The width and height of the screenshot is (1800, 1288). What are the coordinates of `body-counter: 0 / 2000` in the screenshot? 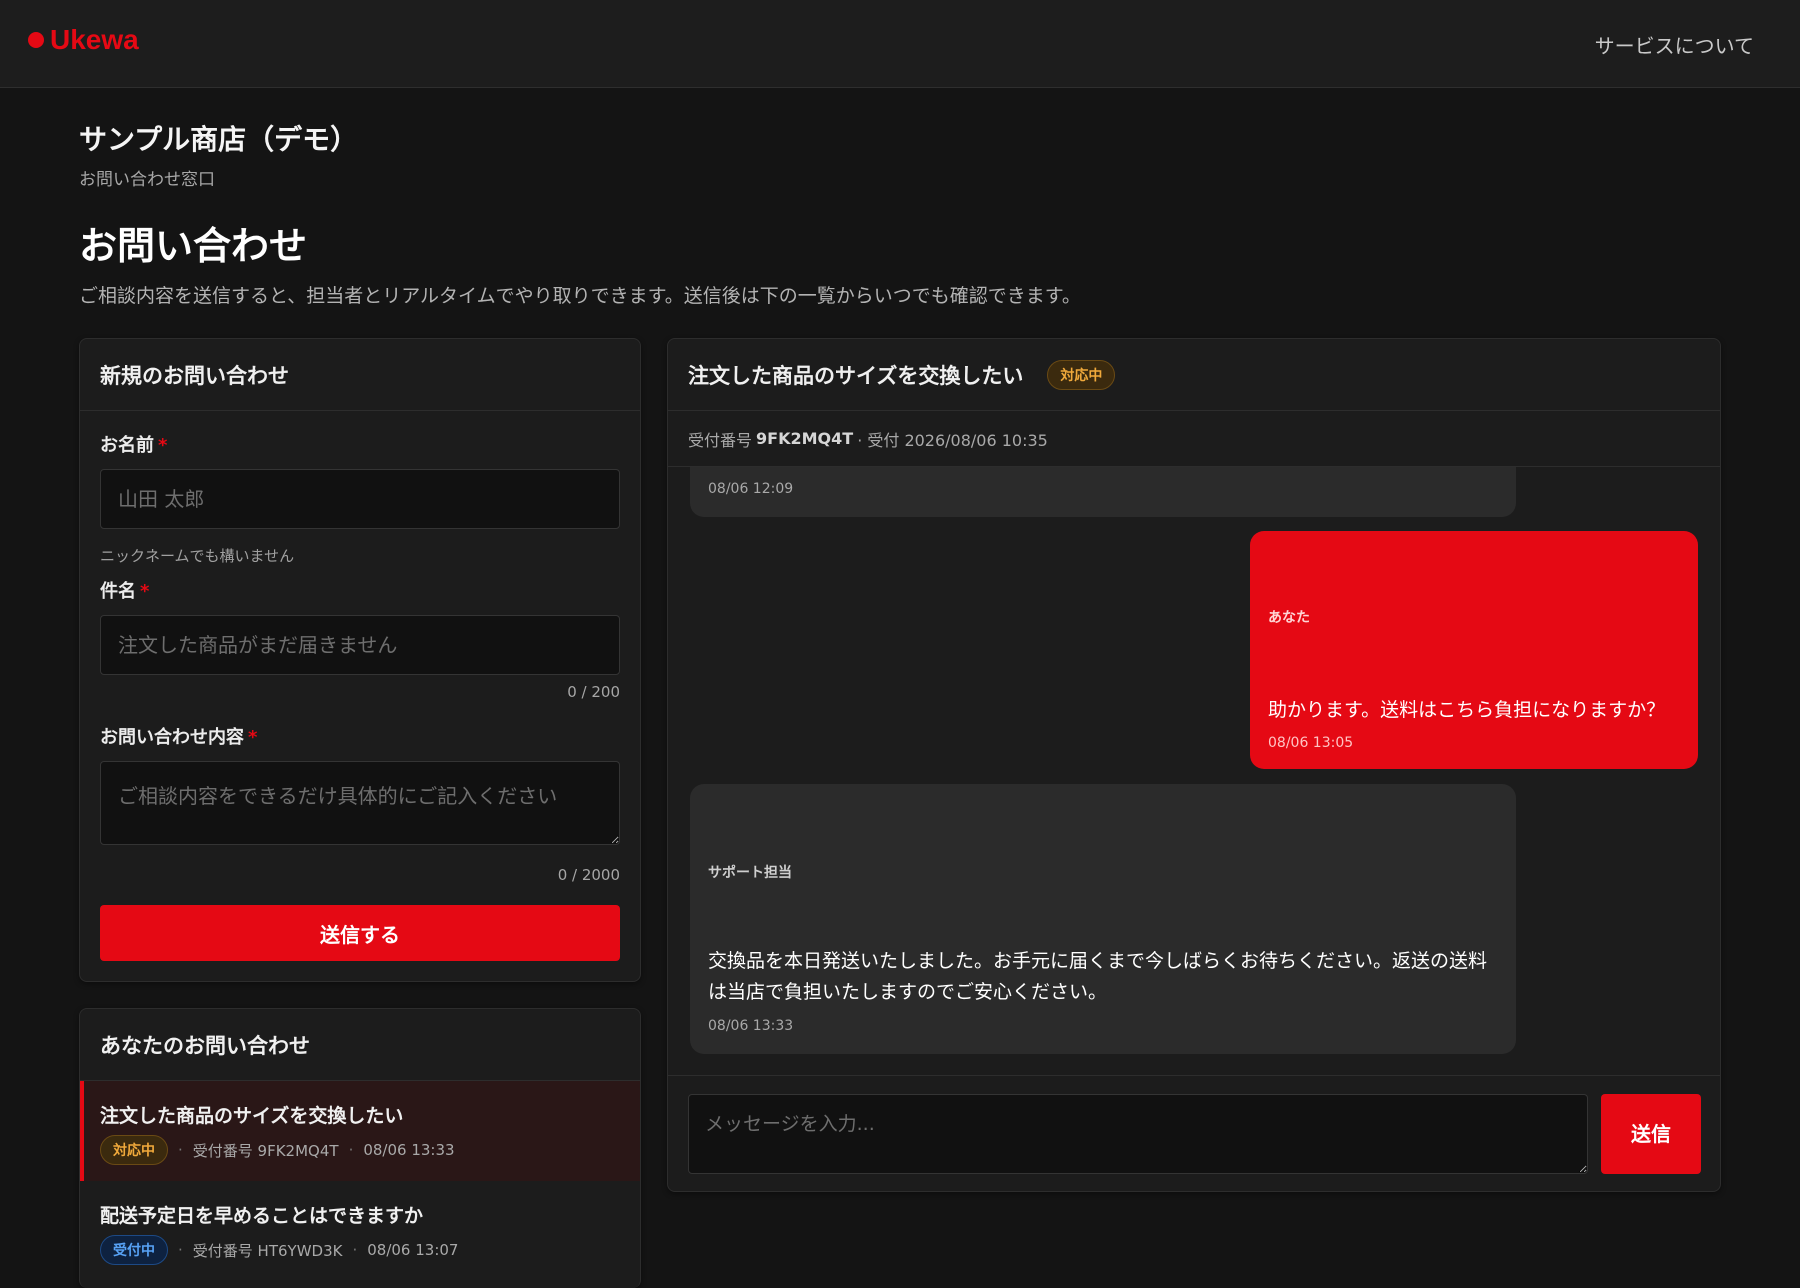 It's located at (588, 875).